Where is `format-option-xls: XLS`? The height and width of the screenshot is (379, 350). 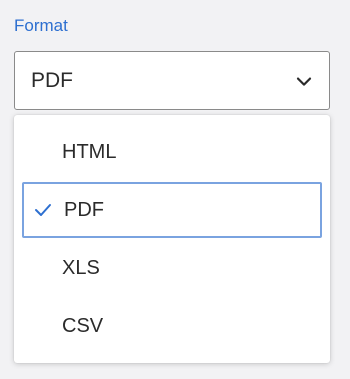
format-option-xls: XLS is located at coordinates (172, 268).